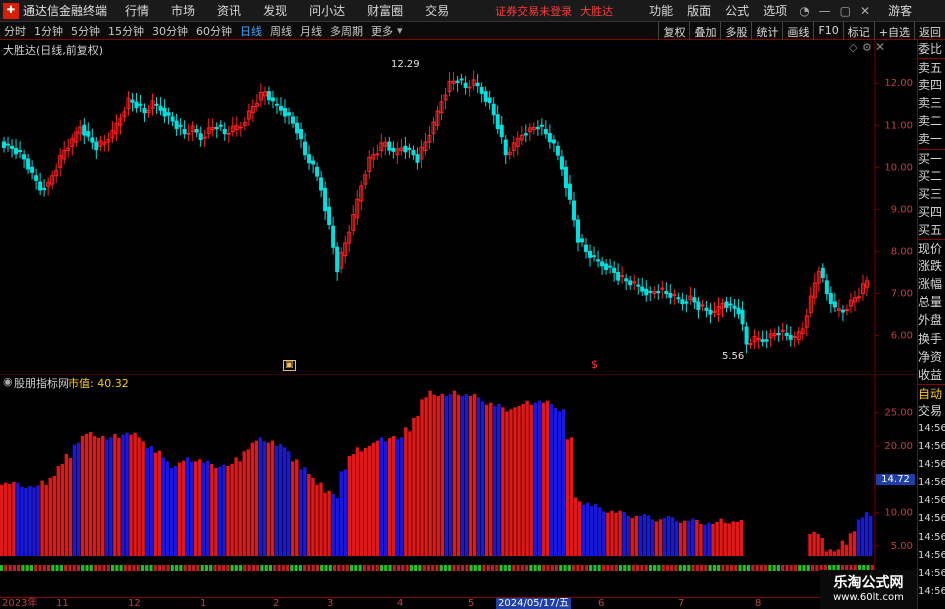  Describe the element at coordinates (900, 10) in the screenshot. I see `guest-user: 游客` at that location.